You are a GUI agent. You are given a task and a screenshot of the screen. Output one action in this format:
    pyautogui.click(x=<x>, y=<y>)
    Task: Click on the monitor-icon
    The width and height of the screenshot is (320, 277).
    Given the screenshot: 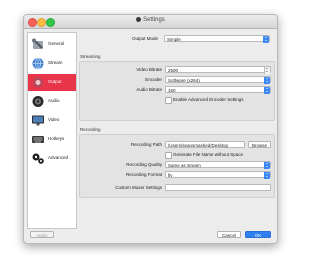 What is the action you would take?
    pyautogui.click(x=38, y=120)
    